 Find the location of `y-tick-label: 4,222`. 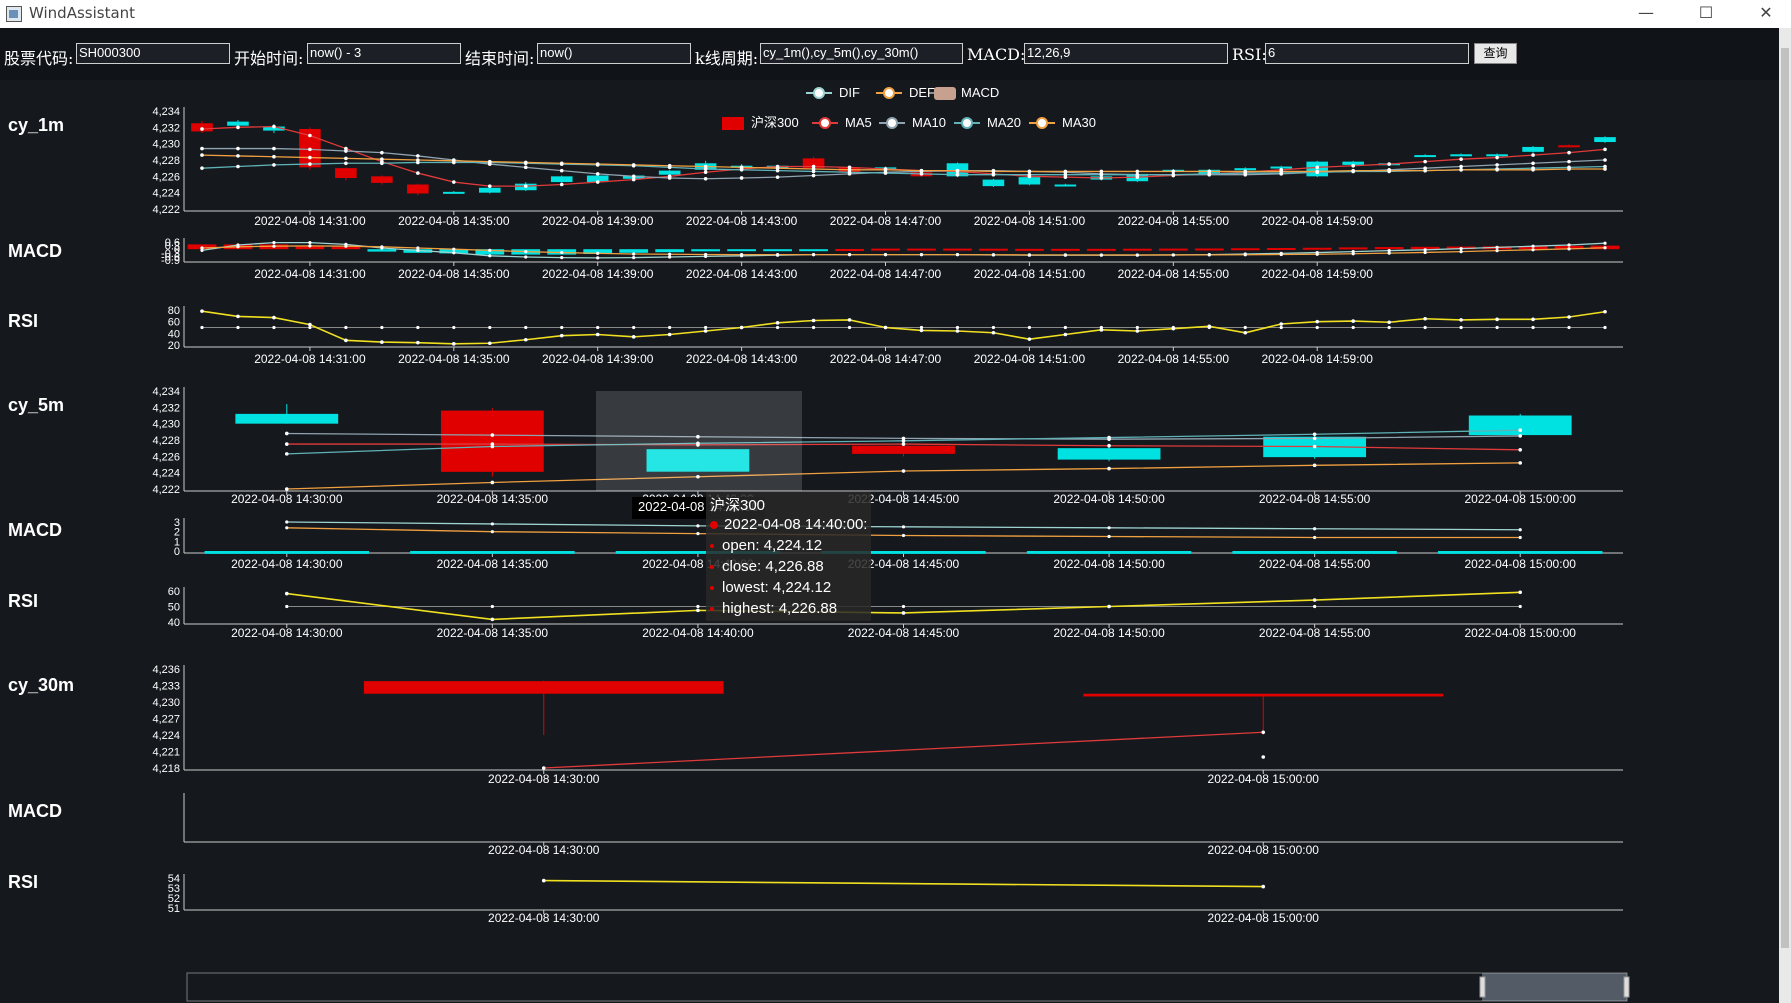

y-tick-label: 4,222 is located at coordinates (166, 490).